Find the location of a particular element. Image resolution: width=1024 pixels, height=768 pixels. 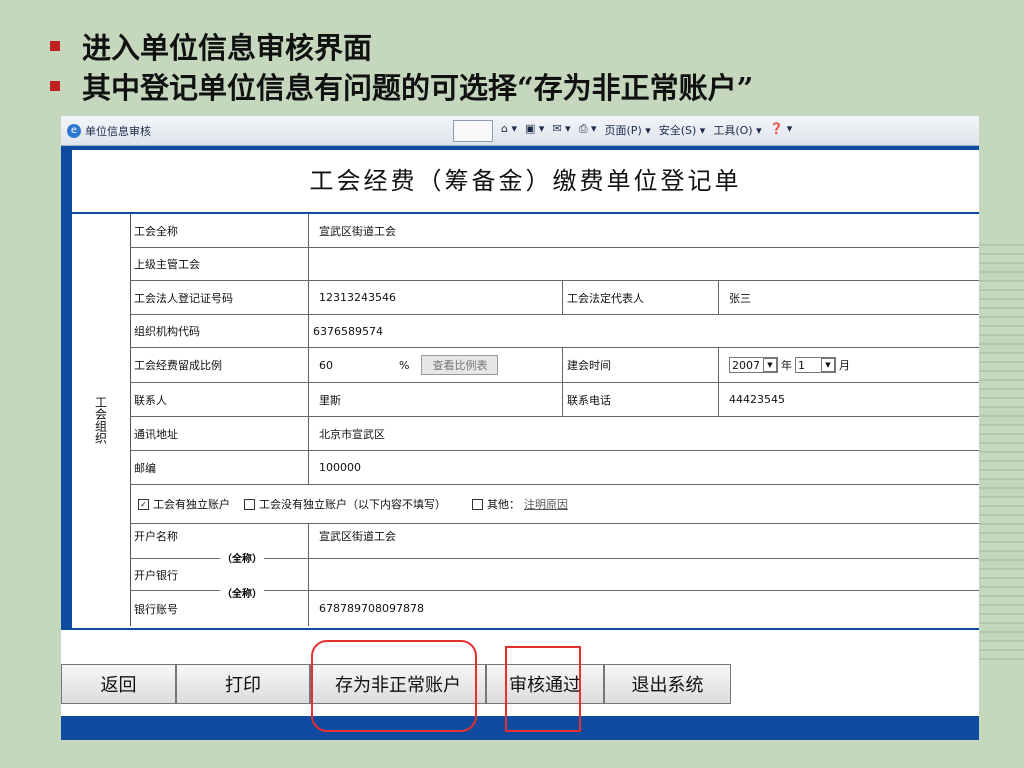

ratio-unit: % is located at coordinates (404, 365).